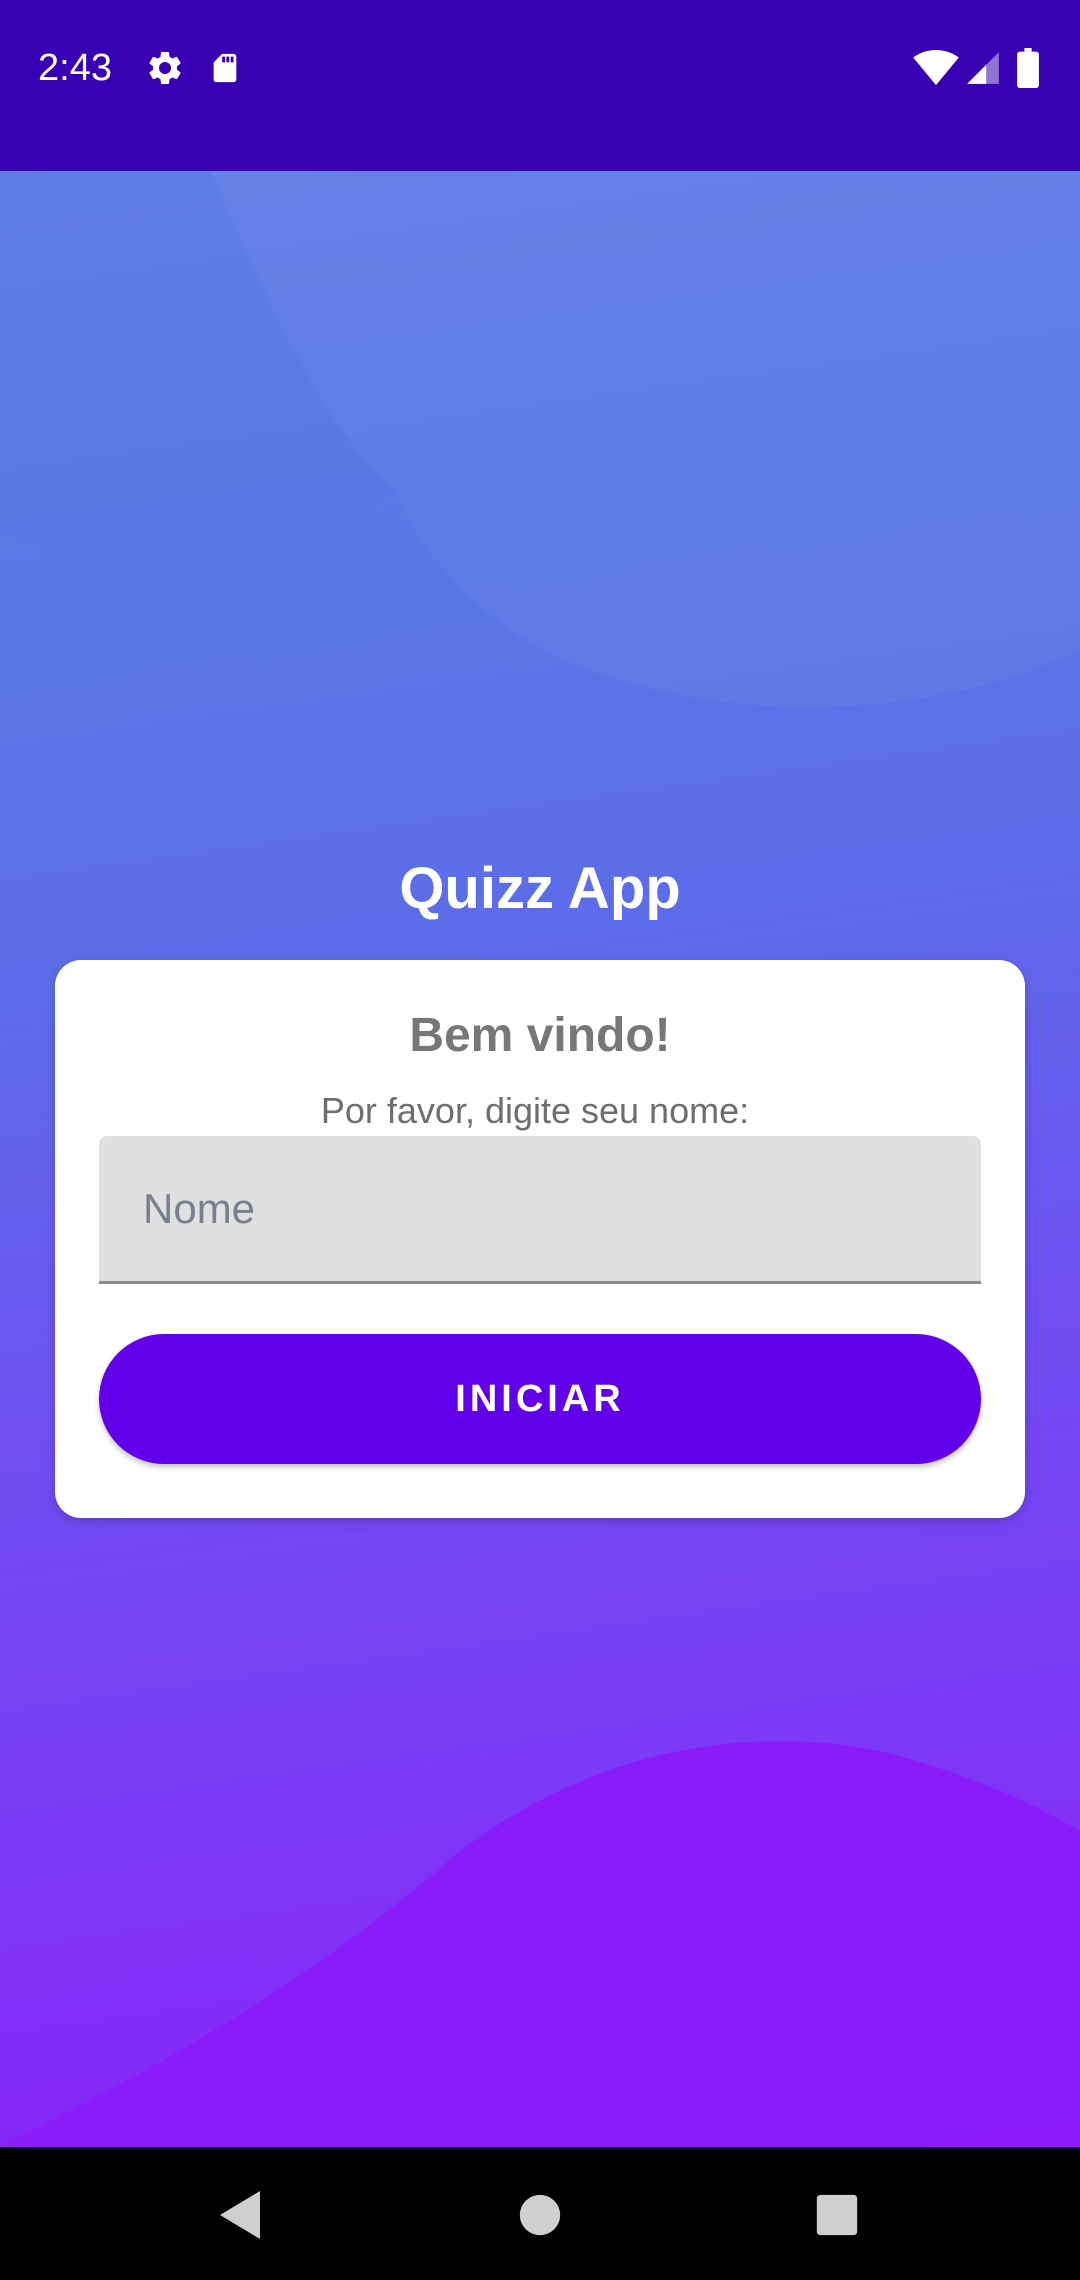 The height and width of the screenshot is (2280, 1080). What do you see at coordinates (936, 68) in the screenshot?
I see `wifi-icon` at bounding box center [936, 68].